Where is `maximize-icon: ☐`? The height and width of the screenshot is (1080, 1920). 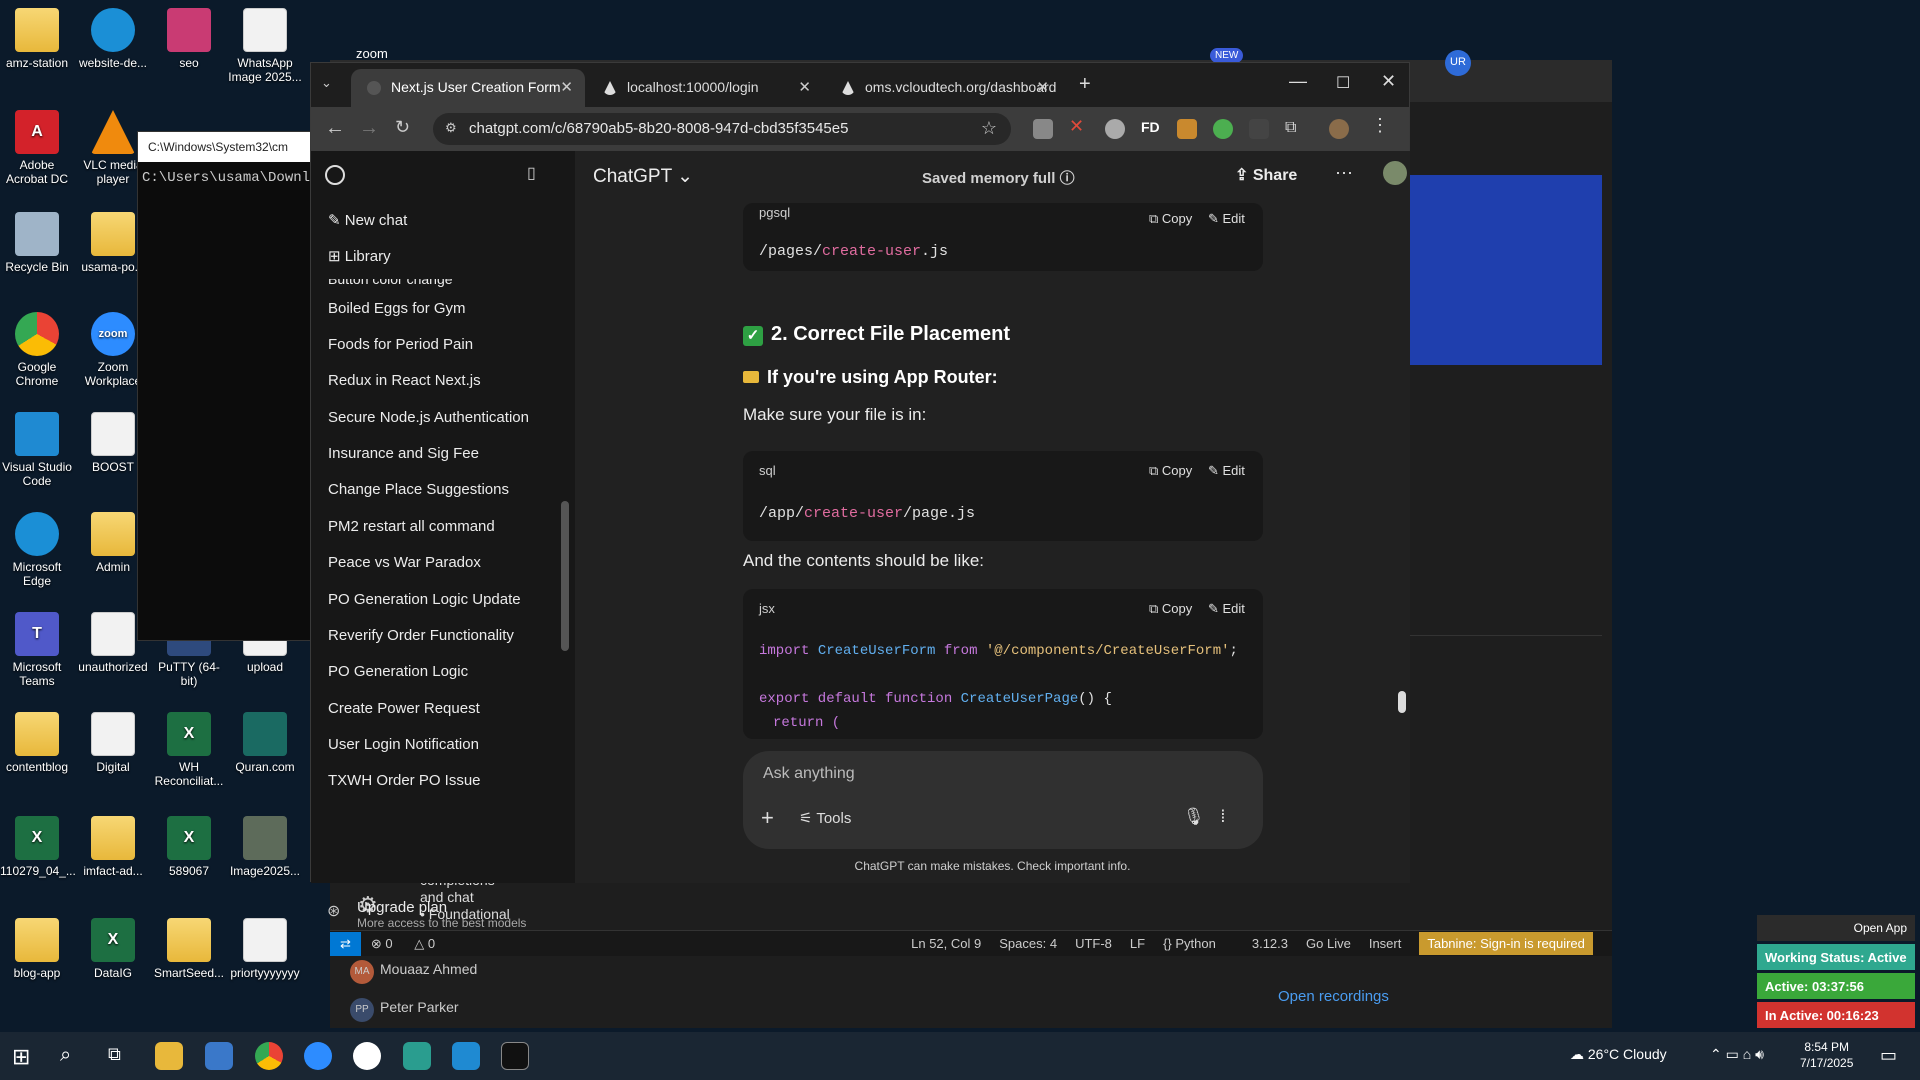 maximize-icon: ☐ is located at coordinates (1343, 83).